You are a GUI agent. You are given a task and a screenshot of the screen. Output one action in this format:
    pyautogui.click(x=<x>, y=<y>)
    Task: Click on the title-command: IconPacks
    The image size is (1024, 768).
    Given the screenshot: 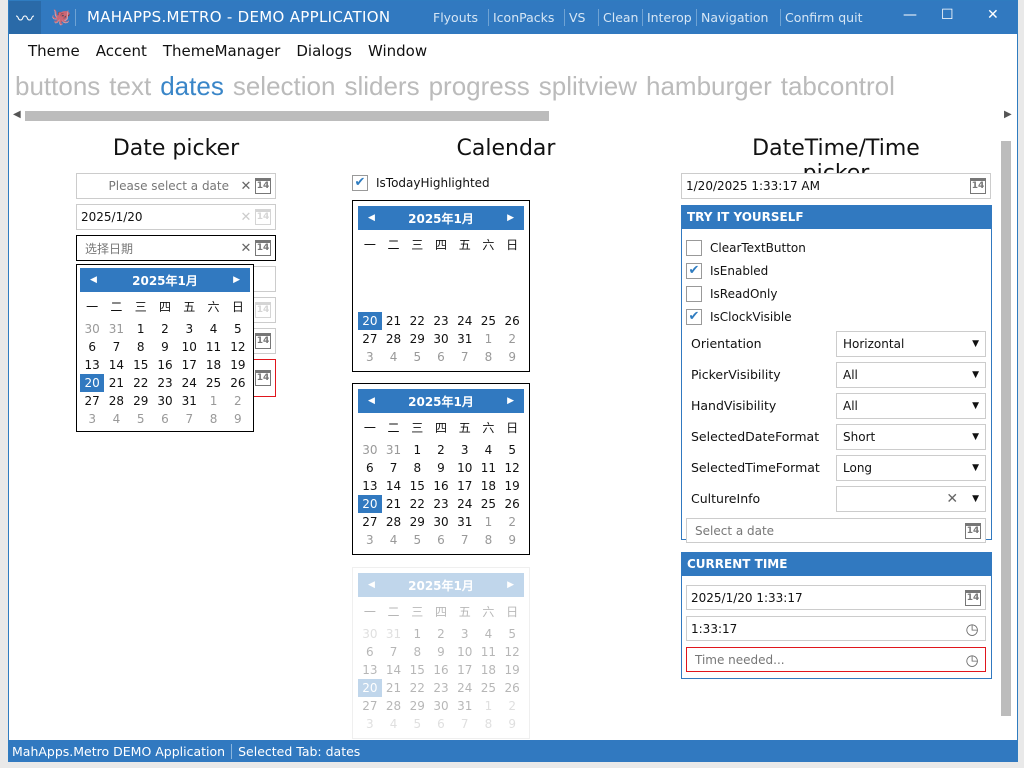 What is the action you would take?
    pyautogui.click(x=523, y=17)
    